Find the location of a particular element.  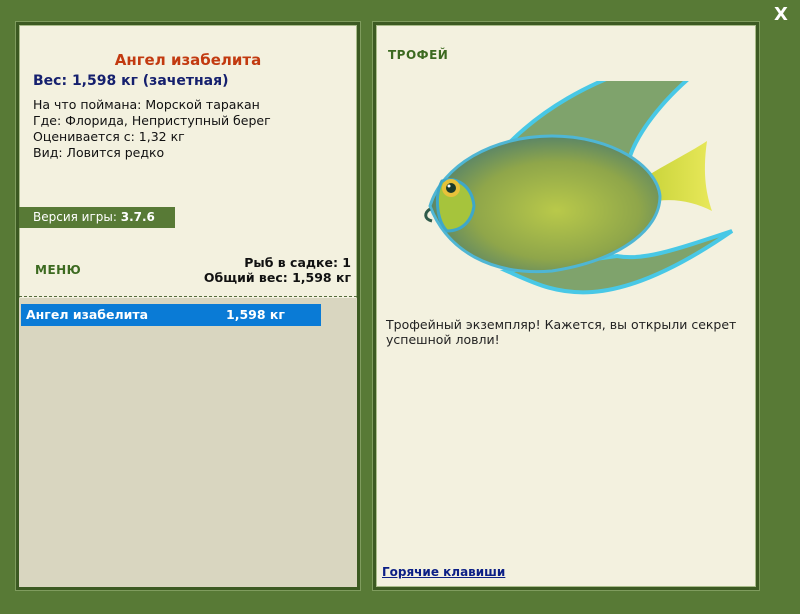

list-item-weight: 1,598 кг is located at coordinates (255, 314).